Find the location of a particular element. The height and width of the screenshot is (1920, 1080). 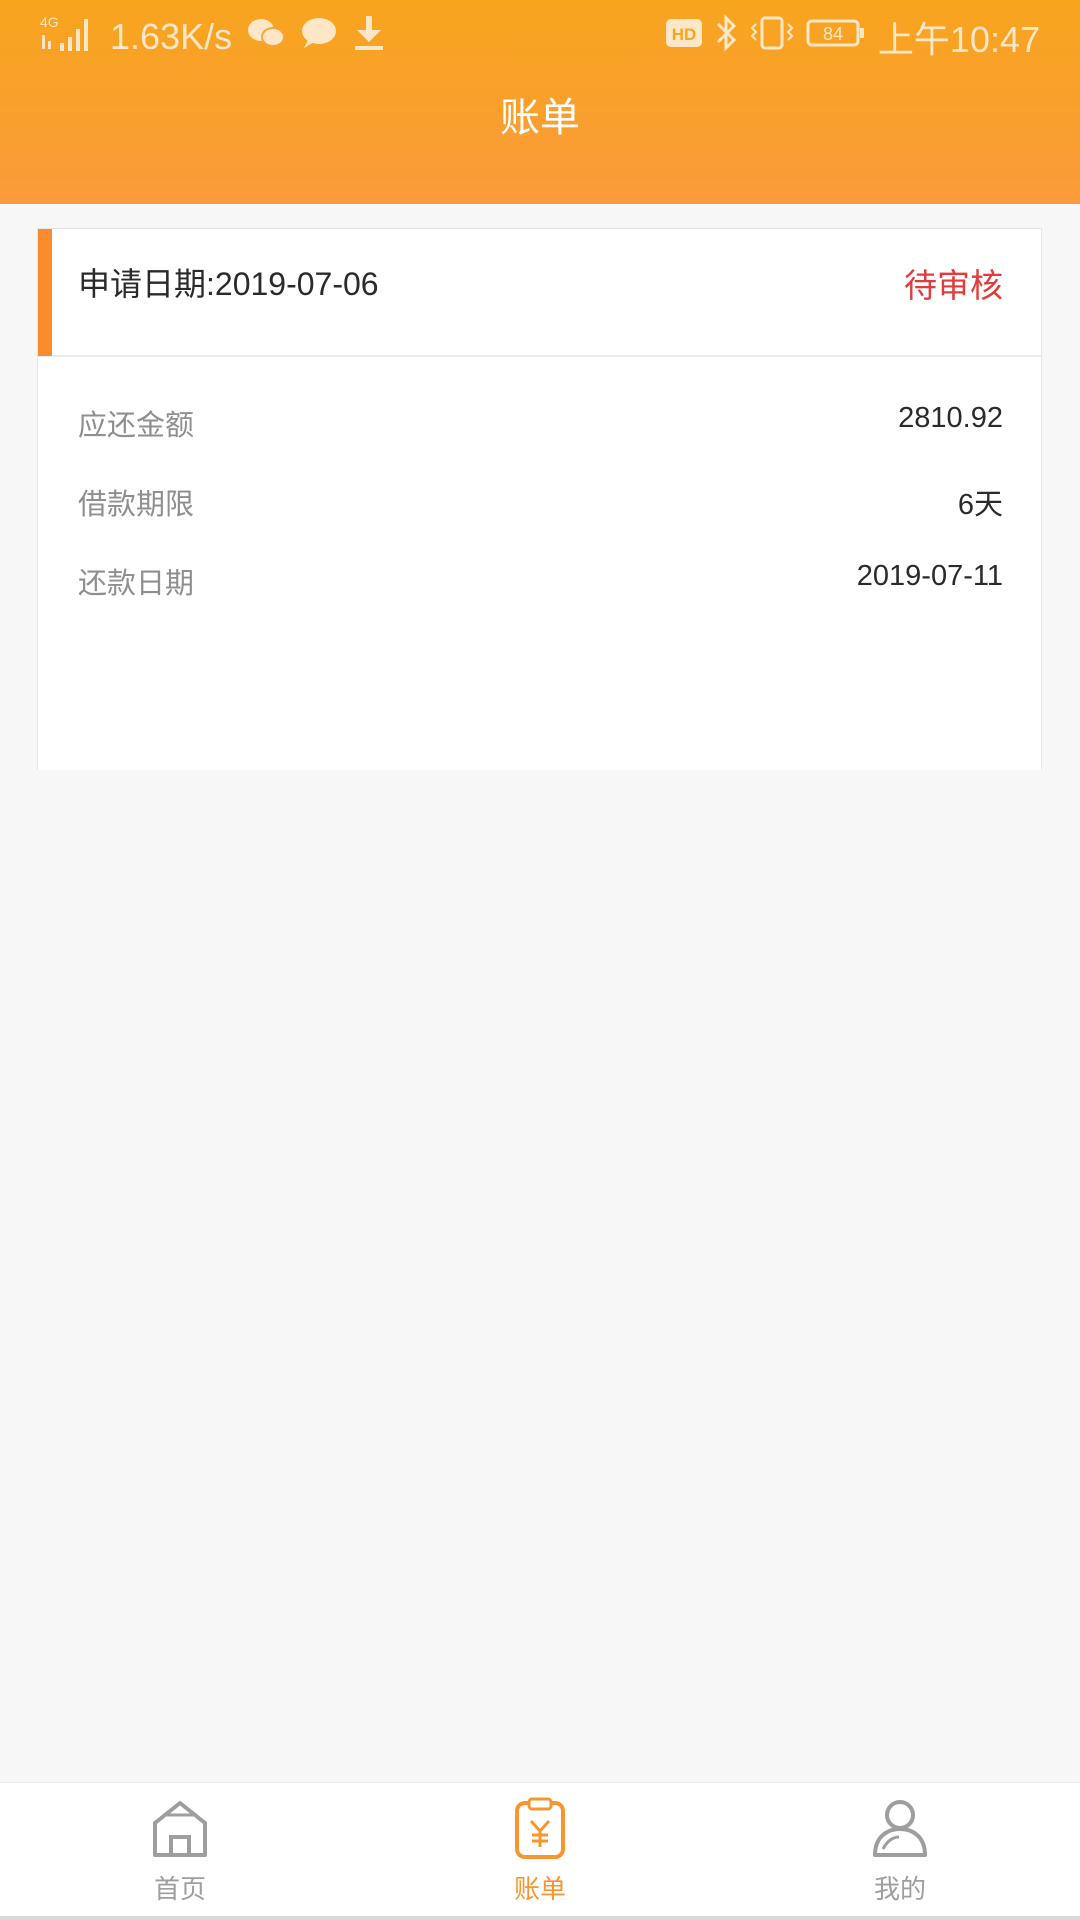

hd-icon: HD is located at coordinates (683, 37).